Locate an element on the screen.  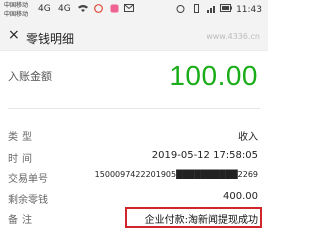
balance-label: 剩余零钱 is located at coordinates (28, 200).